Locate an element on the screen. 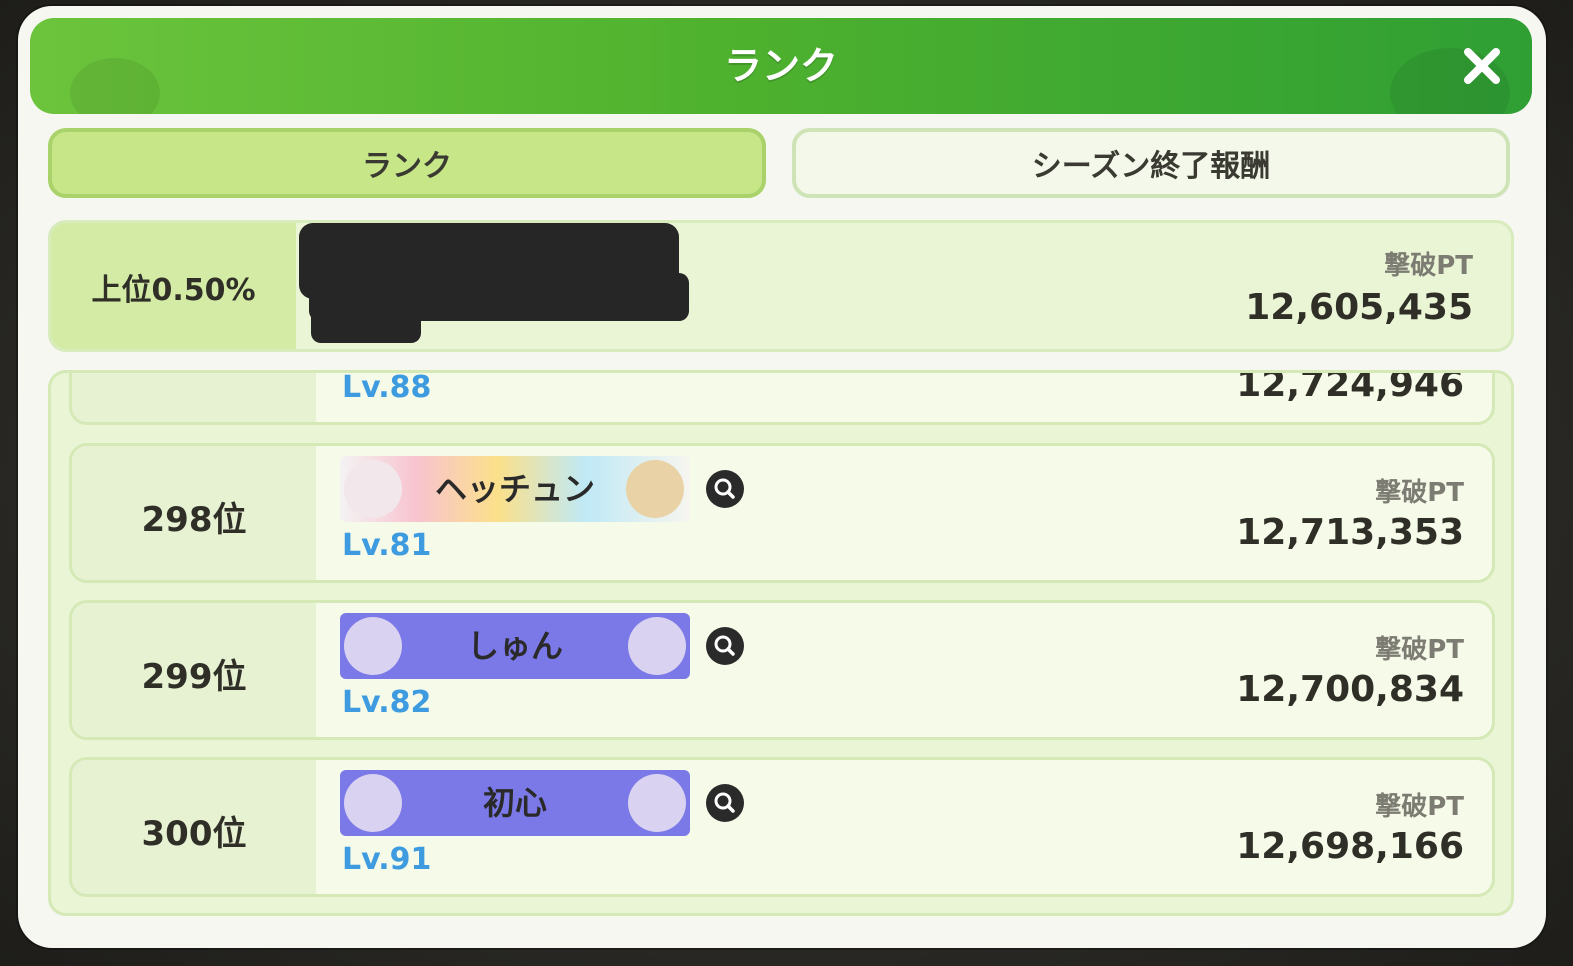 This screenshot has height=966, width=1573. my-points-value: 12,605,435 is located at coordinates (1359, 307).